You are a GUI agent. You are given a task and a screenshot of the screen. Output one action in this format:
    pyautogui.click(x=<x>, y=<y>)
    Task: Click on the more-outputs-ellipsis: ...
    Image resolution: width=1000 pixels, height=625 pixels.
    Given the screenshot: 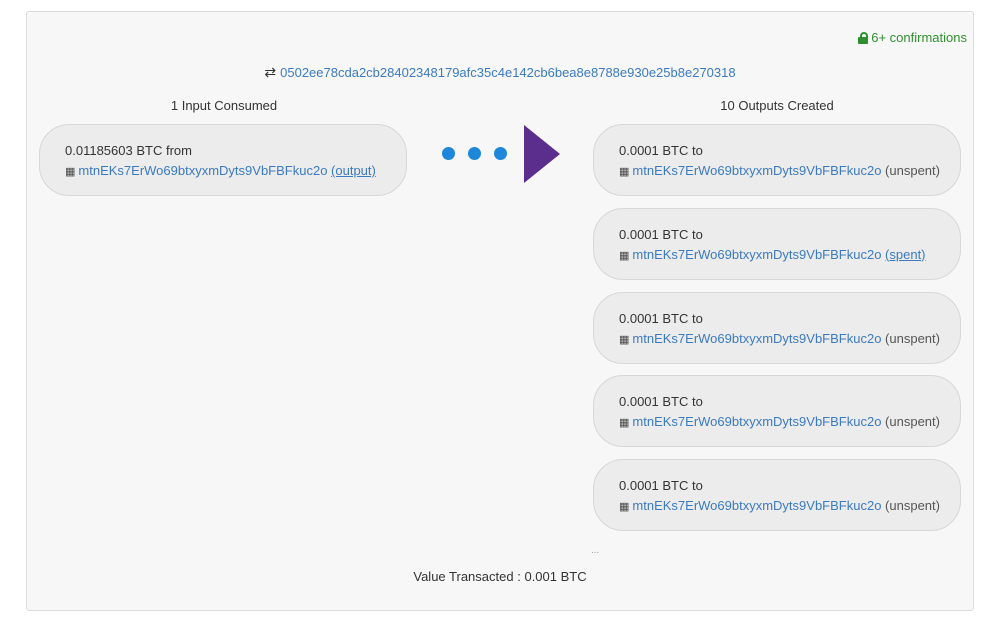 What is the action you would take?
    pyautogui.click(x=595, y=550)
    